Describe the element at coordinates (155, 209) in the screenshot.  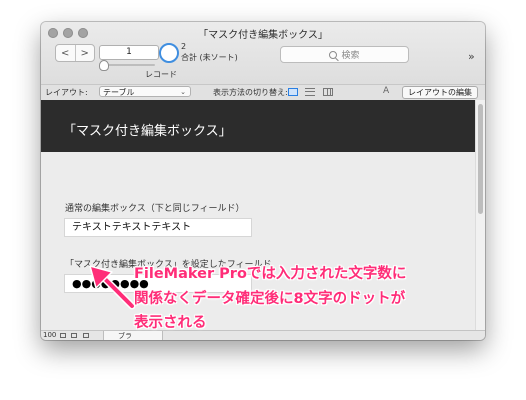
I see `normal-field-label: 通常の編集ボックス（下と同じフィールド）` at that location.